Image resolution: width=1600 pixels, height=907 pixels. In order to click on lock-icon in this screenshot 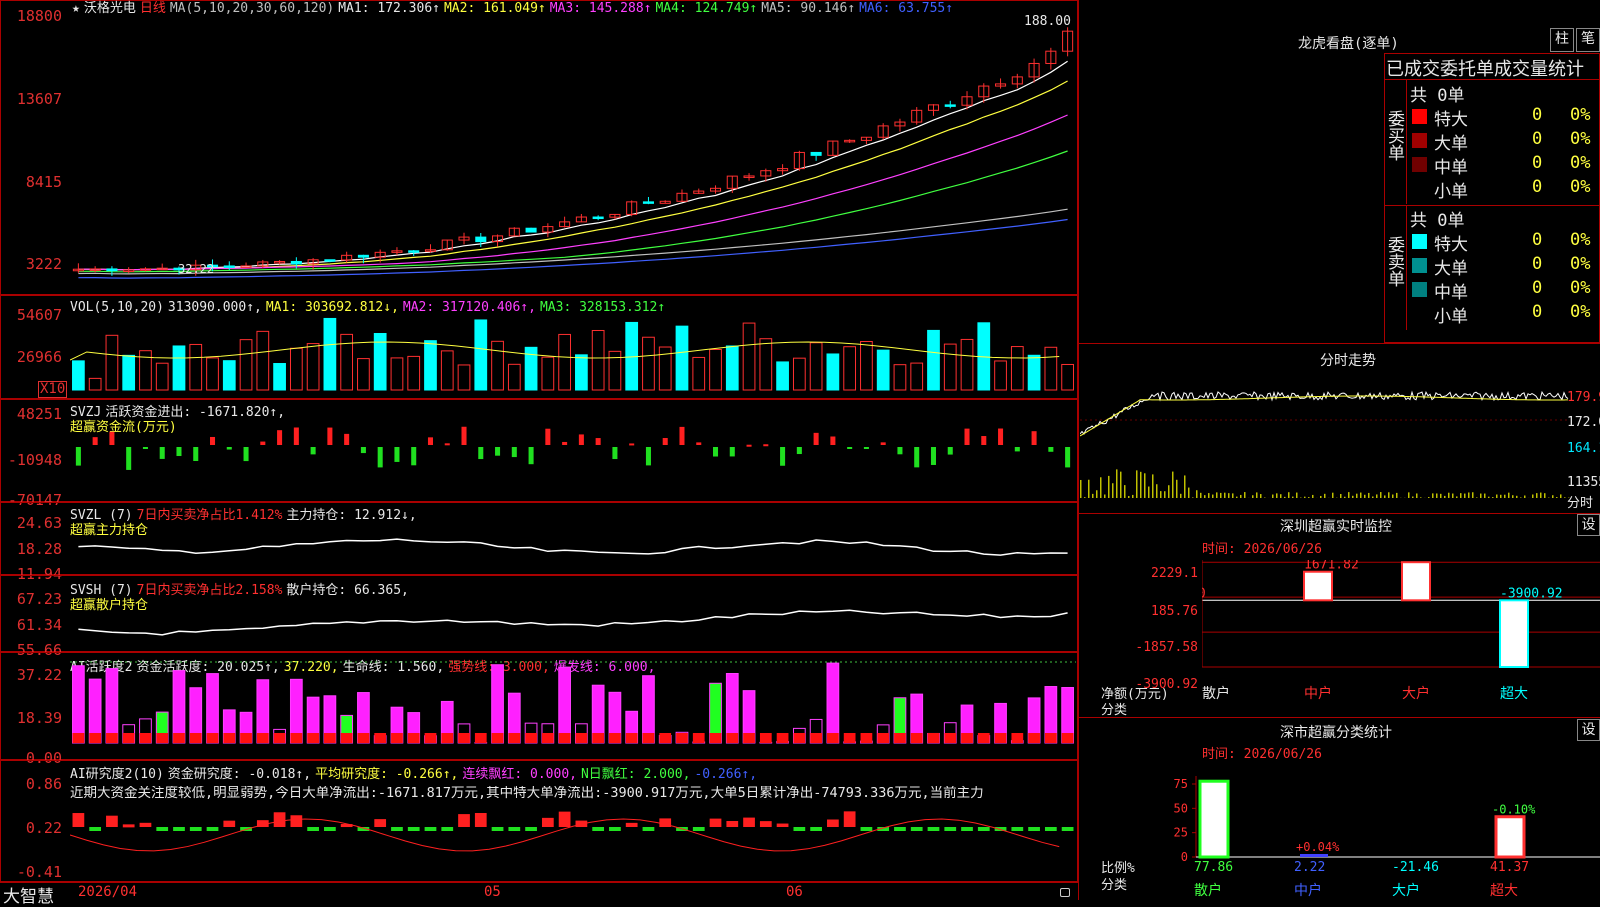, I will do `click(1065, 892)`.